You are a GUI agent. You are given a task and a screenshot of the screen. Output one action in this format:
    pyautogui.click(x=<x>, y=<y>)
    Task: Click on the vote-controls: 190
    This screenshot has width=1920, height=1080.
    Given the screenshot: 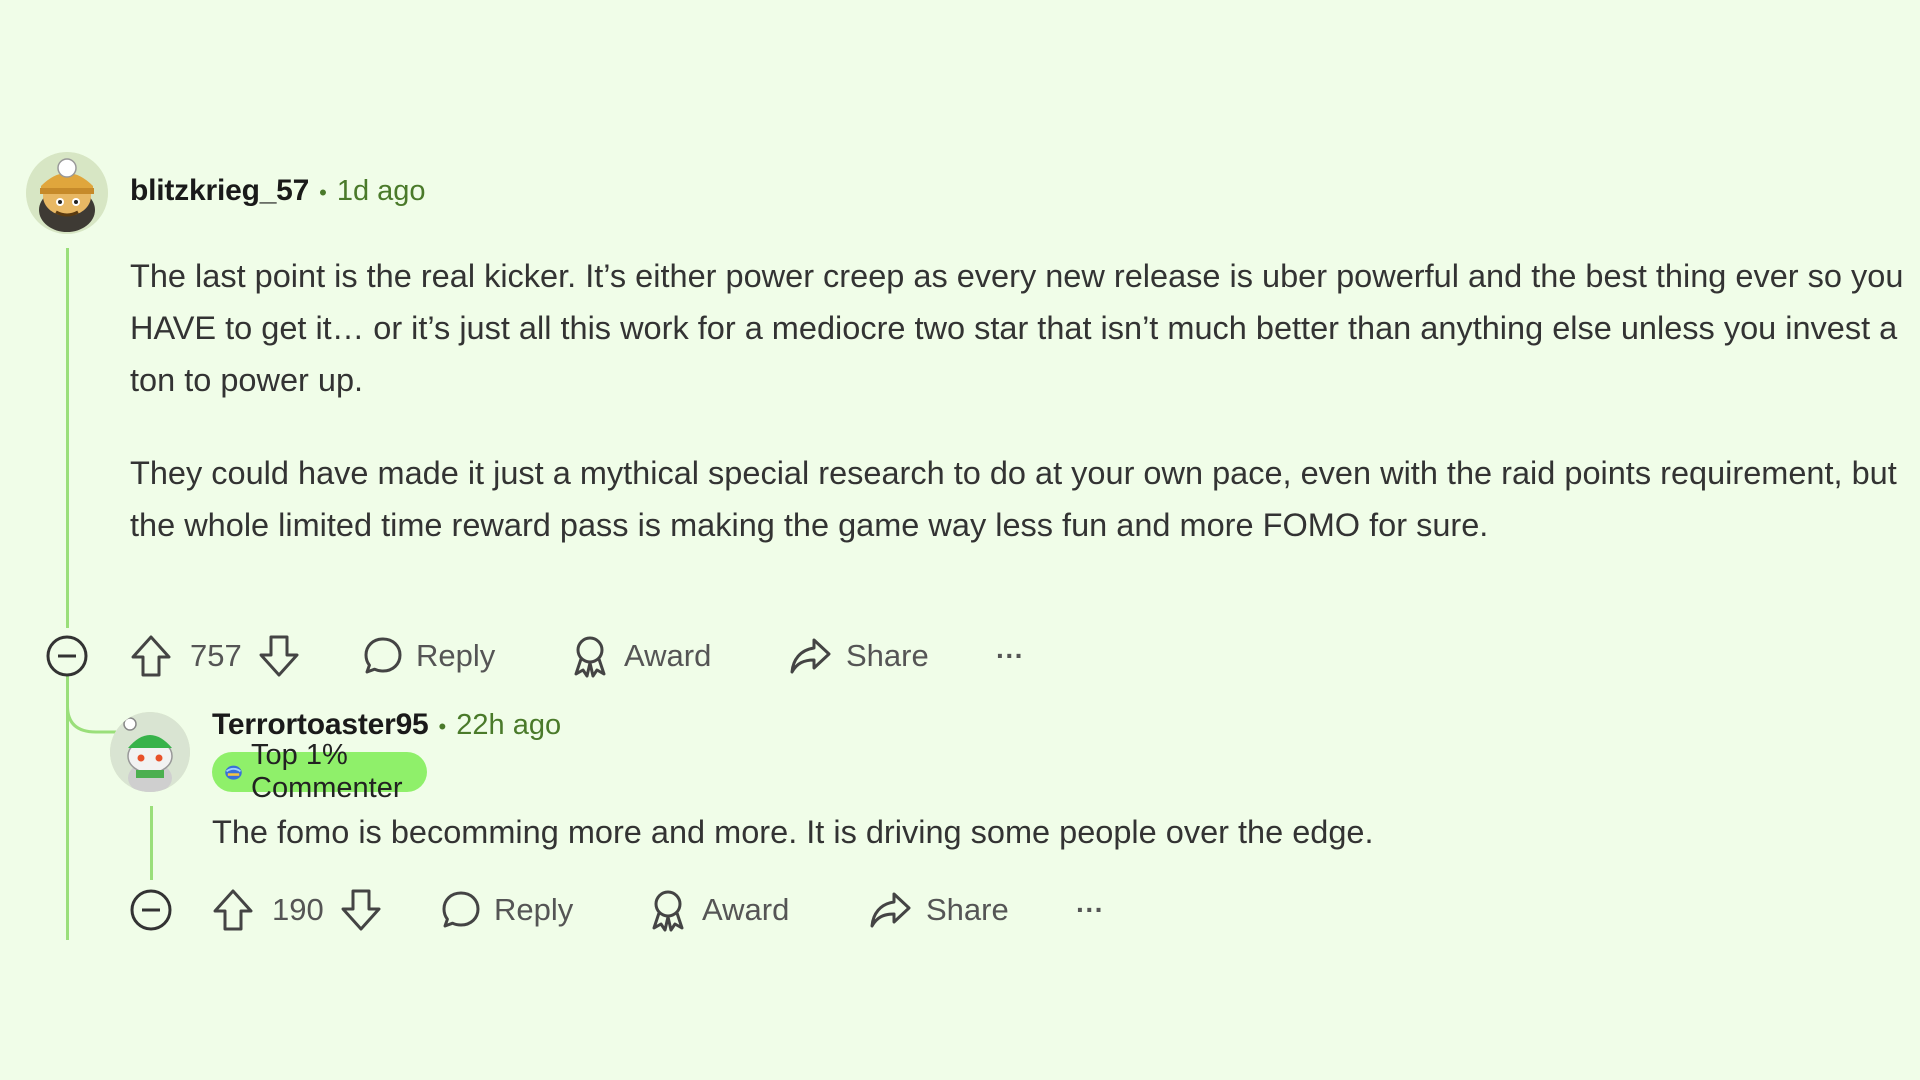 What is the action you would take?
    pyautogui.click(x=297, y=910)
    